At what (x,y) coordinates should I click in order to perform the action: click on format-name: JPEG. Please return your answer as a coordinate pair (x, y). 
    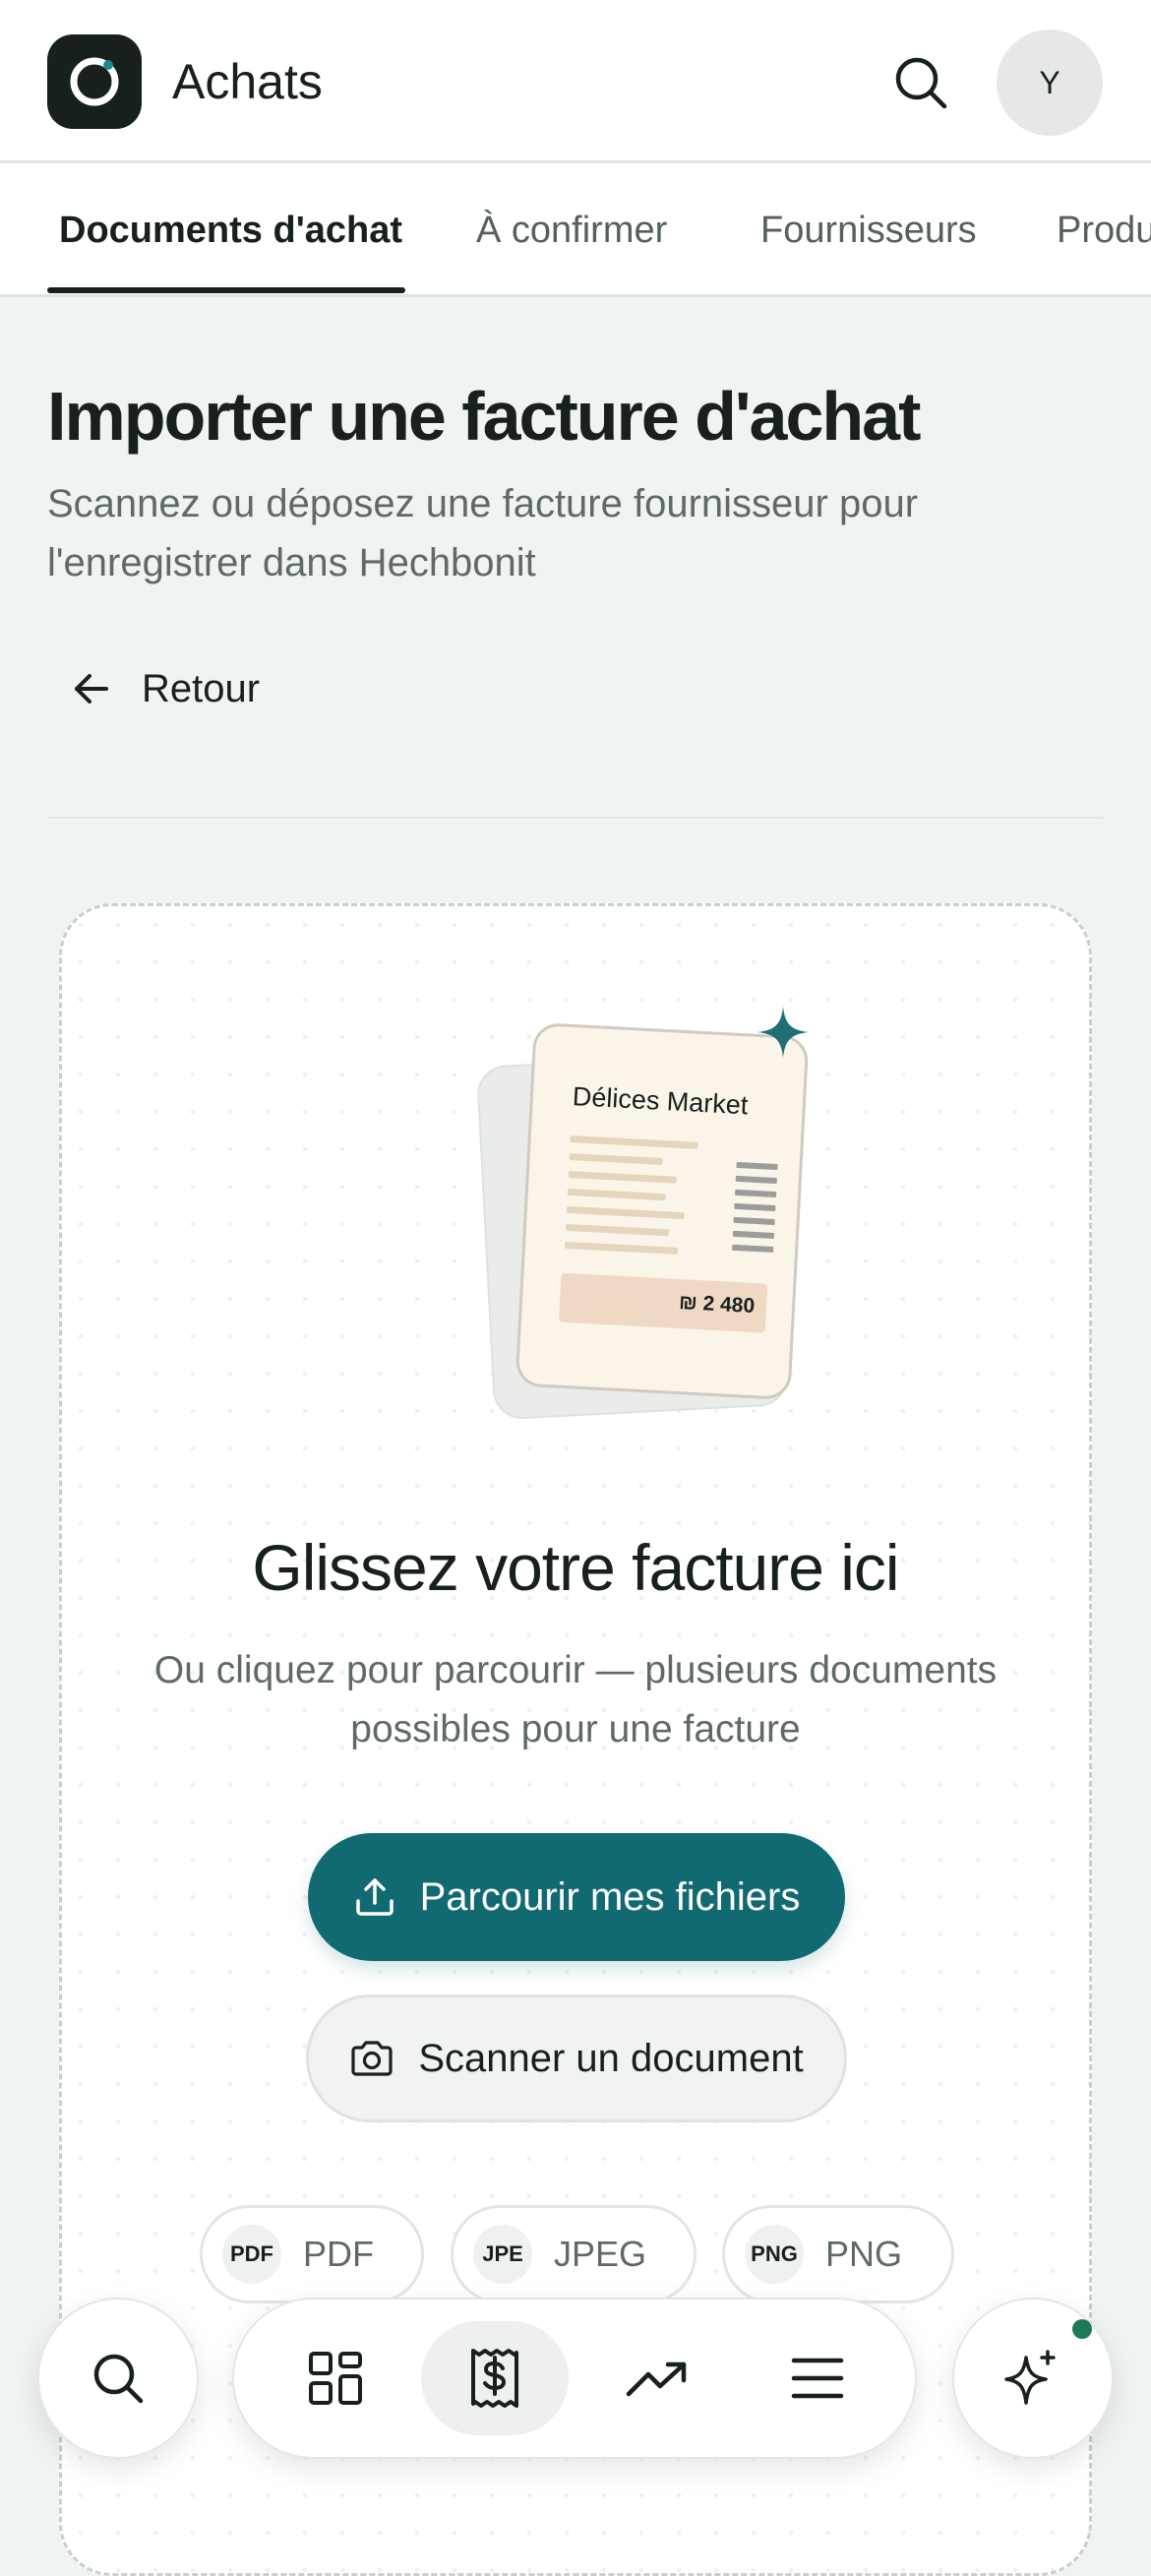
    Looking at the image, I should click on (600, 2254).